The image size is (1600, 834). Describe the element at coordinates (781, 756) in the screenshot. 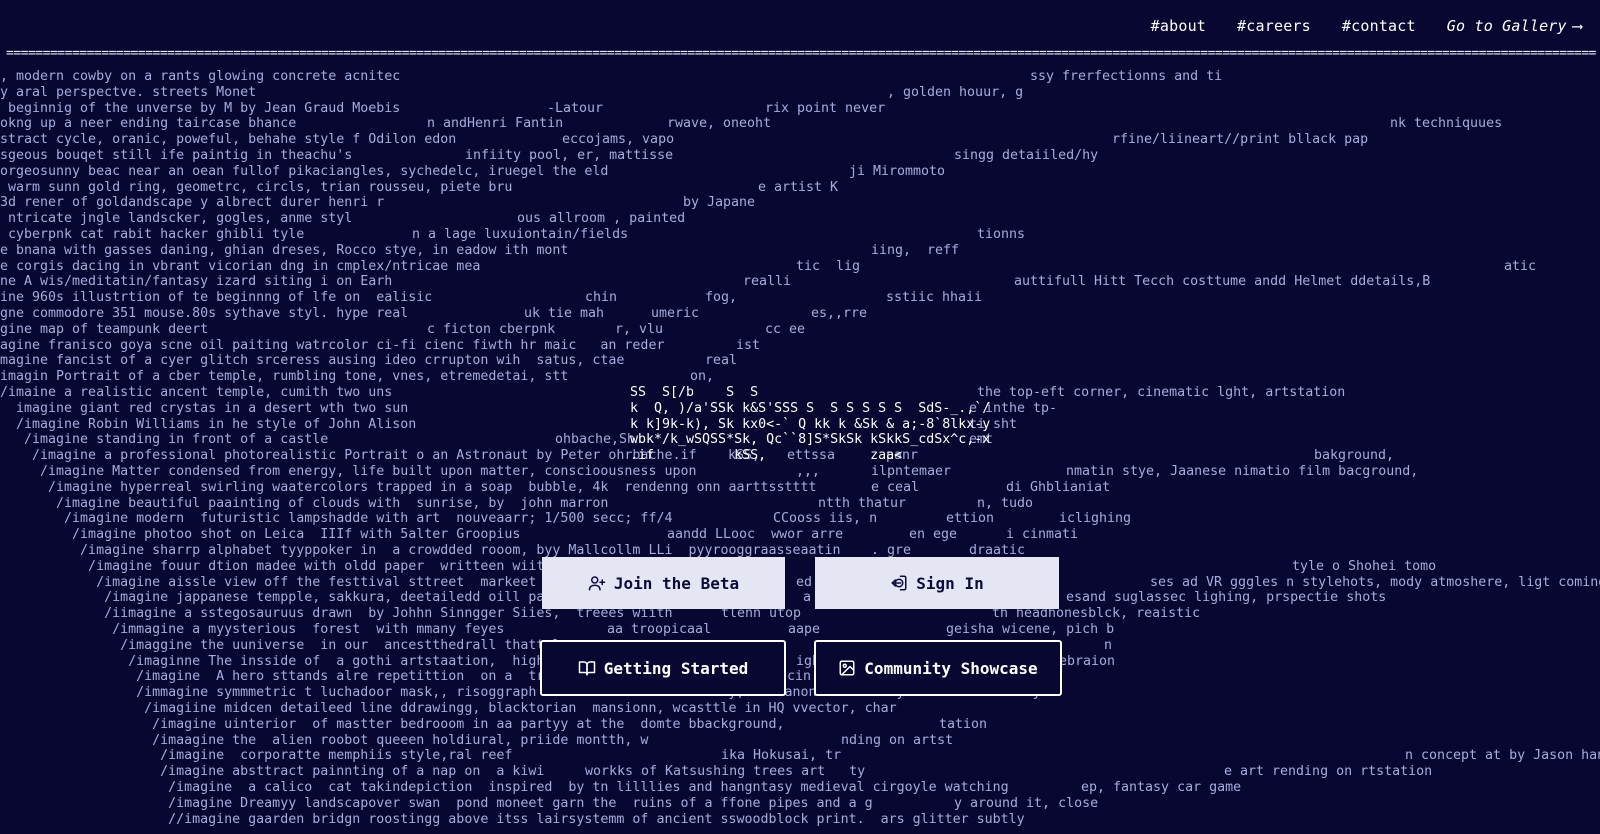

I see `background-text-segment: ika Hokusai, tr` at that location.